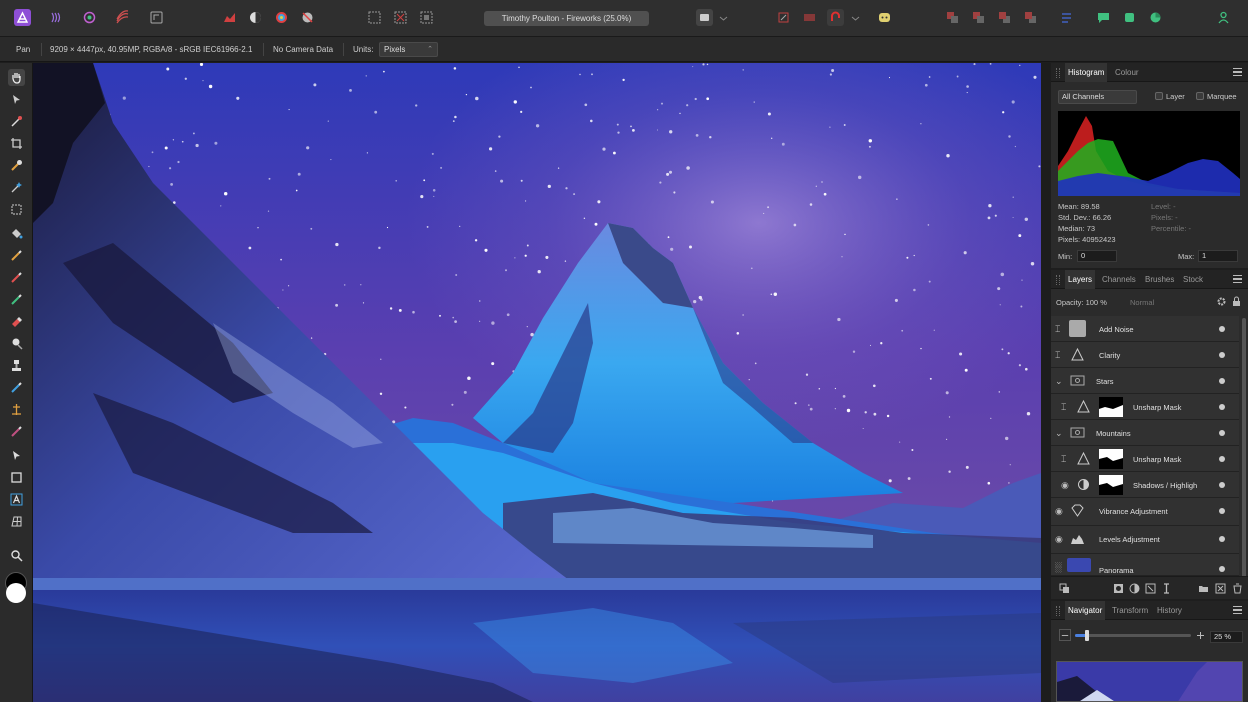  I want to click on layer-options-icon, so click(1064, 588).